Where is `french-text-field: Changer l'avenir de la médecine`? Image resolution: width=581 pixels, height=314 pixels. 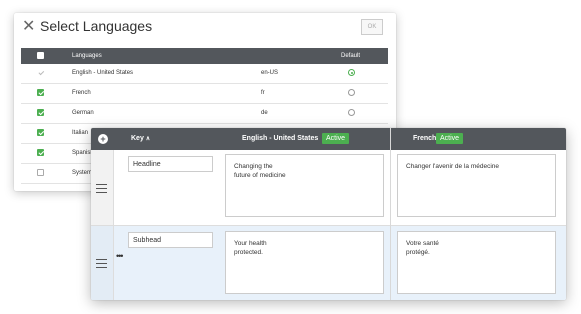 french-text-field: Changer l'avenir de la médecine is located at coordinates (476, 185).